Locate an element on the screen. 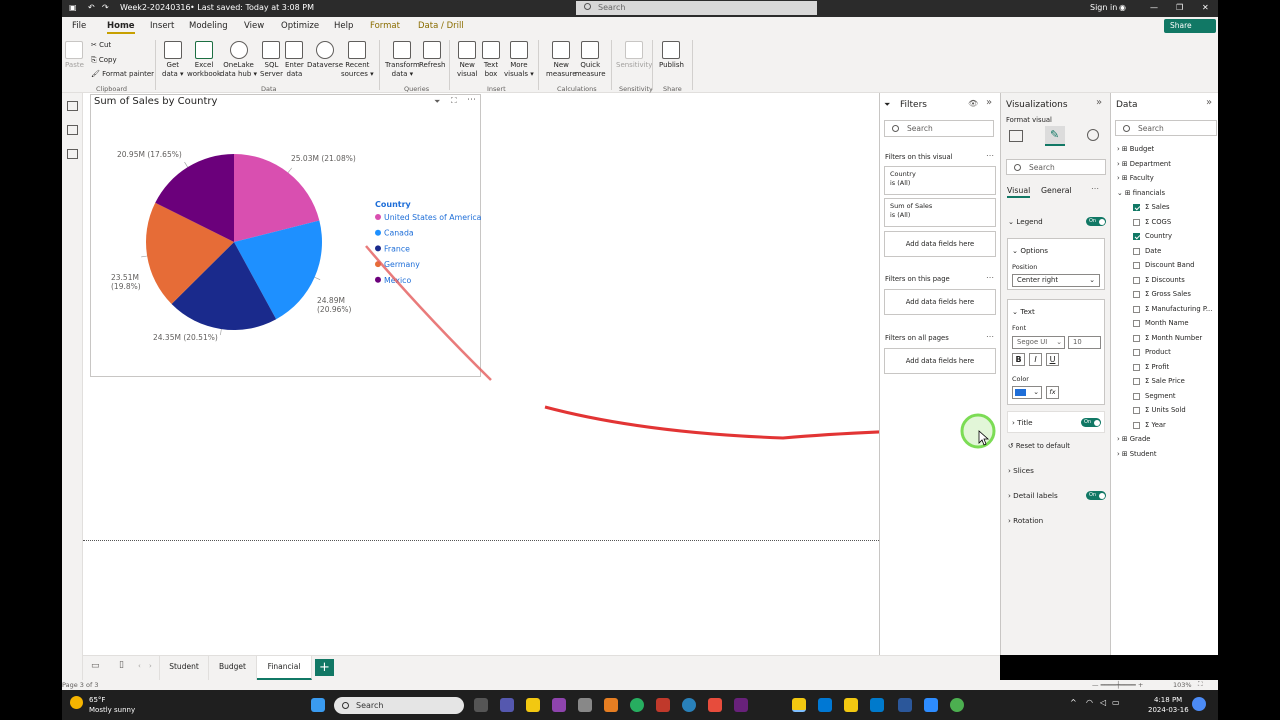 Image resolution: width=1280 pixels, height=720 pixels. sensitivity-button: Sensitivity is located at coordinates (634, 55).